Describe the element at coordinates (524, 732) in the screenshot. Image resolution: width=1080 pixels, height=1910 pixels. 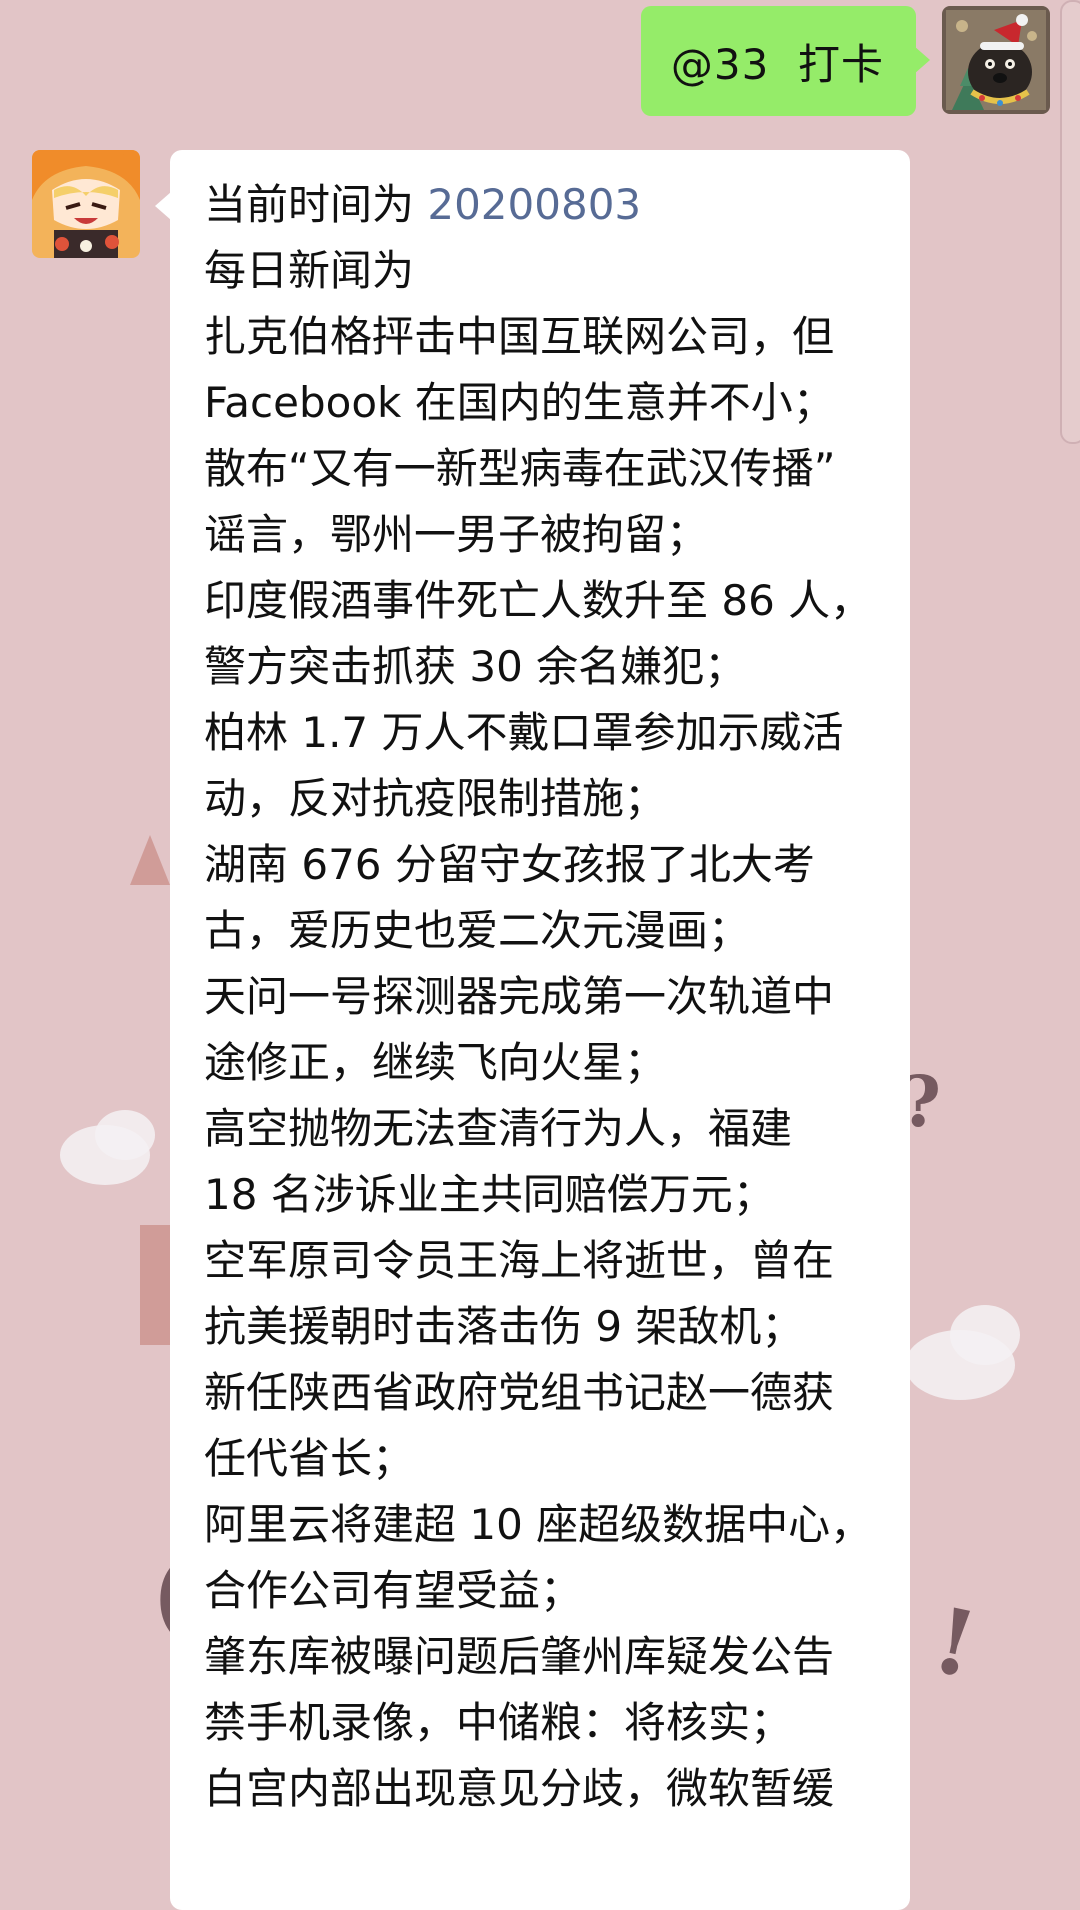
I see `message-line: 柏林 1.7 万人不戴口罩参加示威活` at that location.